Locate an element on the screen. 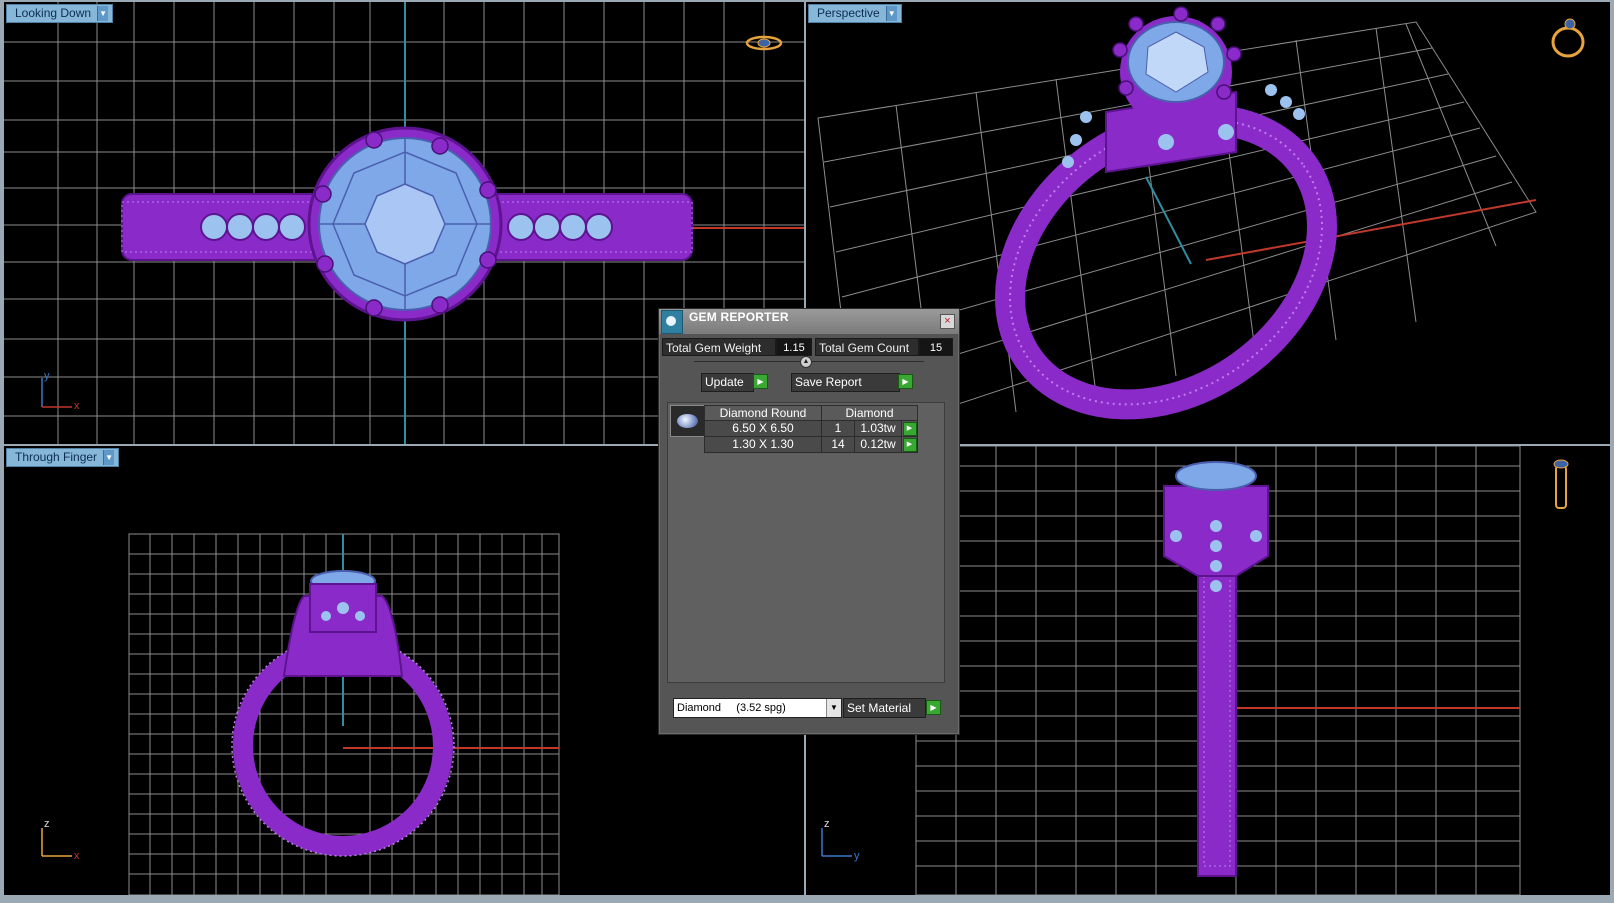  viewport-view-label: Looking Down is located at coordinates (53, 13).